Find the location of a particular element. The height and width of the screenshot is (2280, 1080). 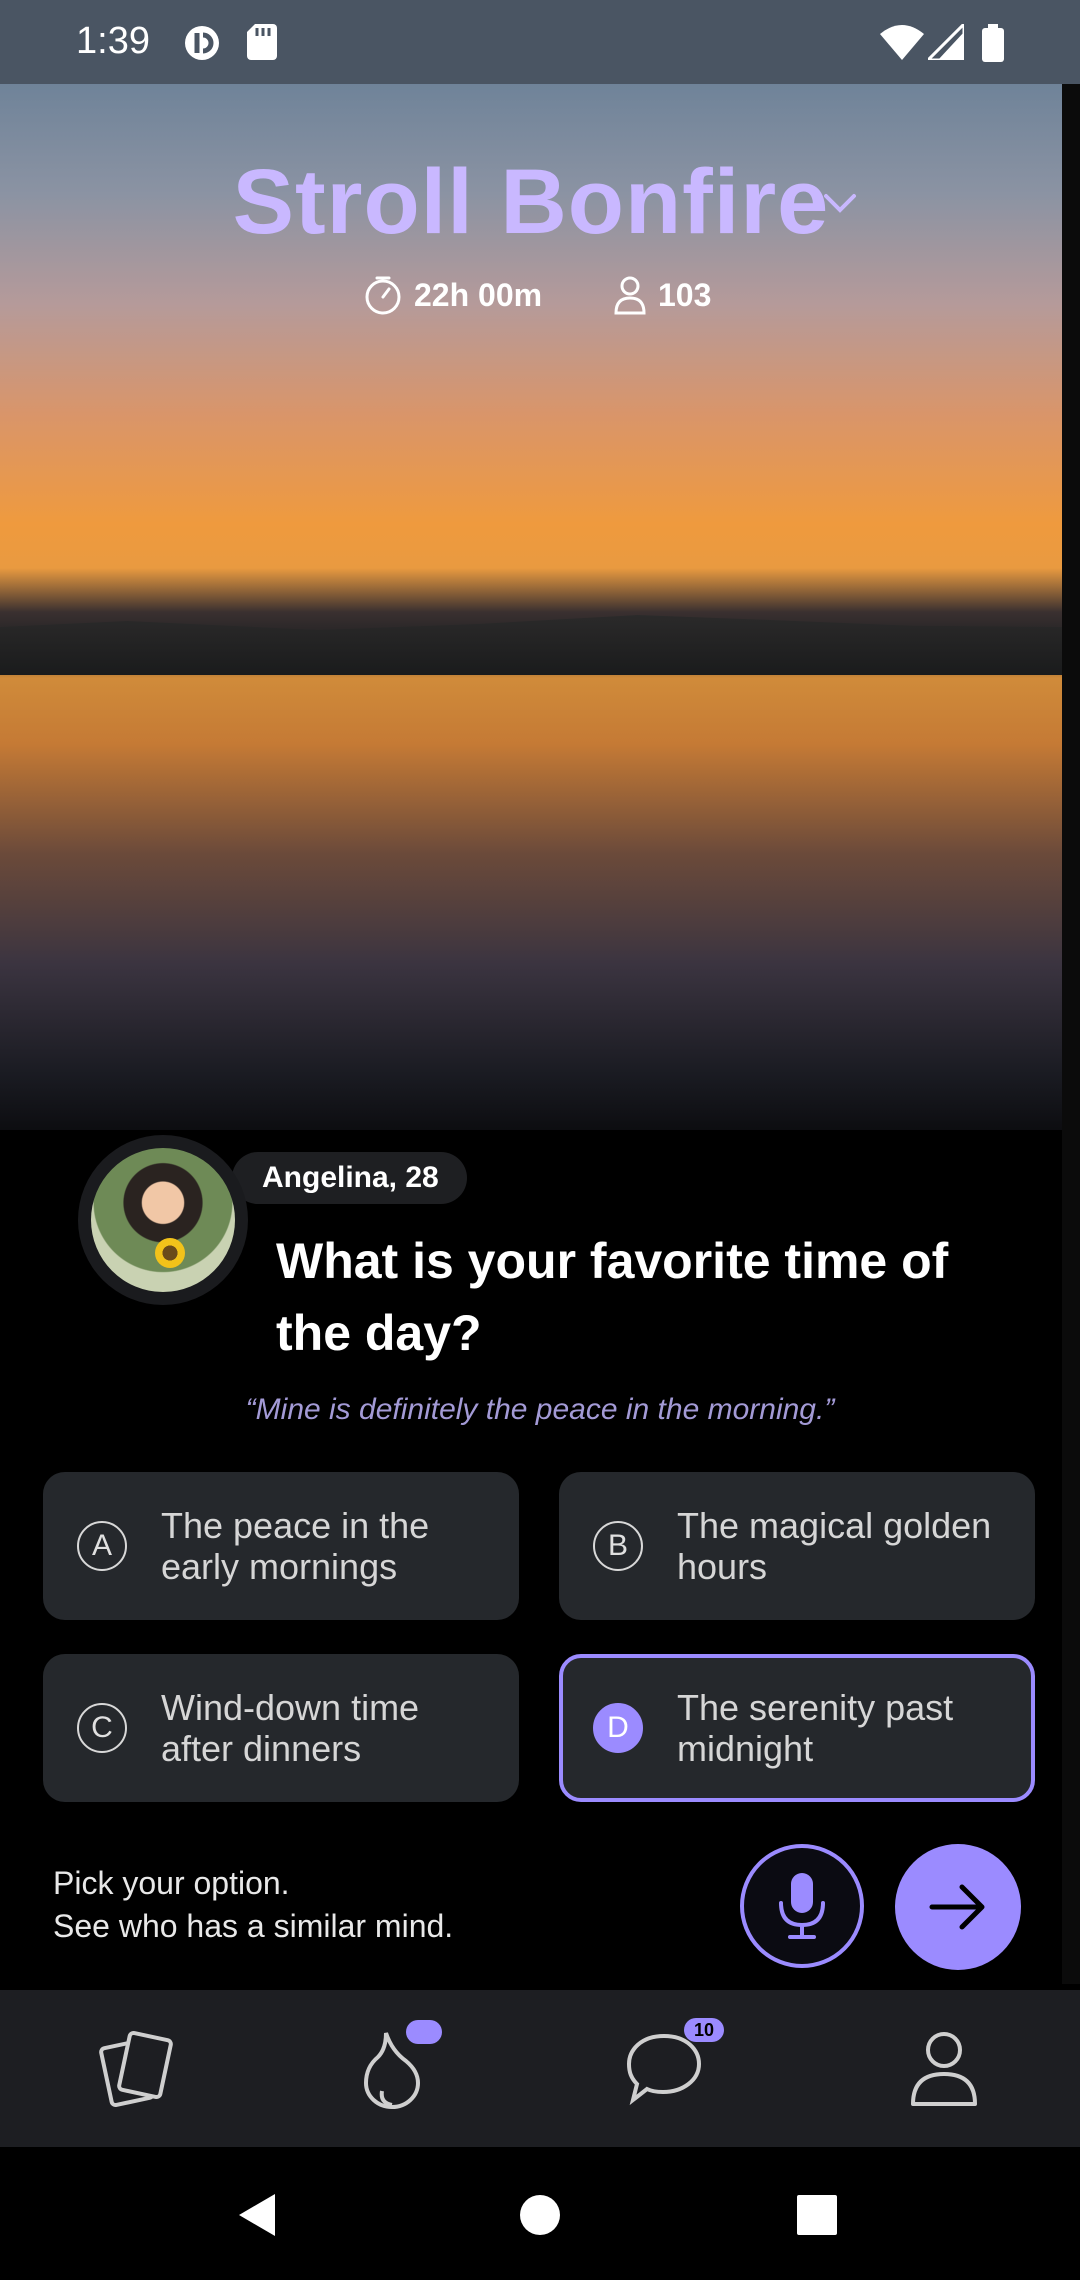

option-text: The magical golden hours is located at coordinates (834, 1546).